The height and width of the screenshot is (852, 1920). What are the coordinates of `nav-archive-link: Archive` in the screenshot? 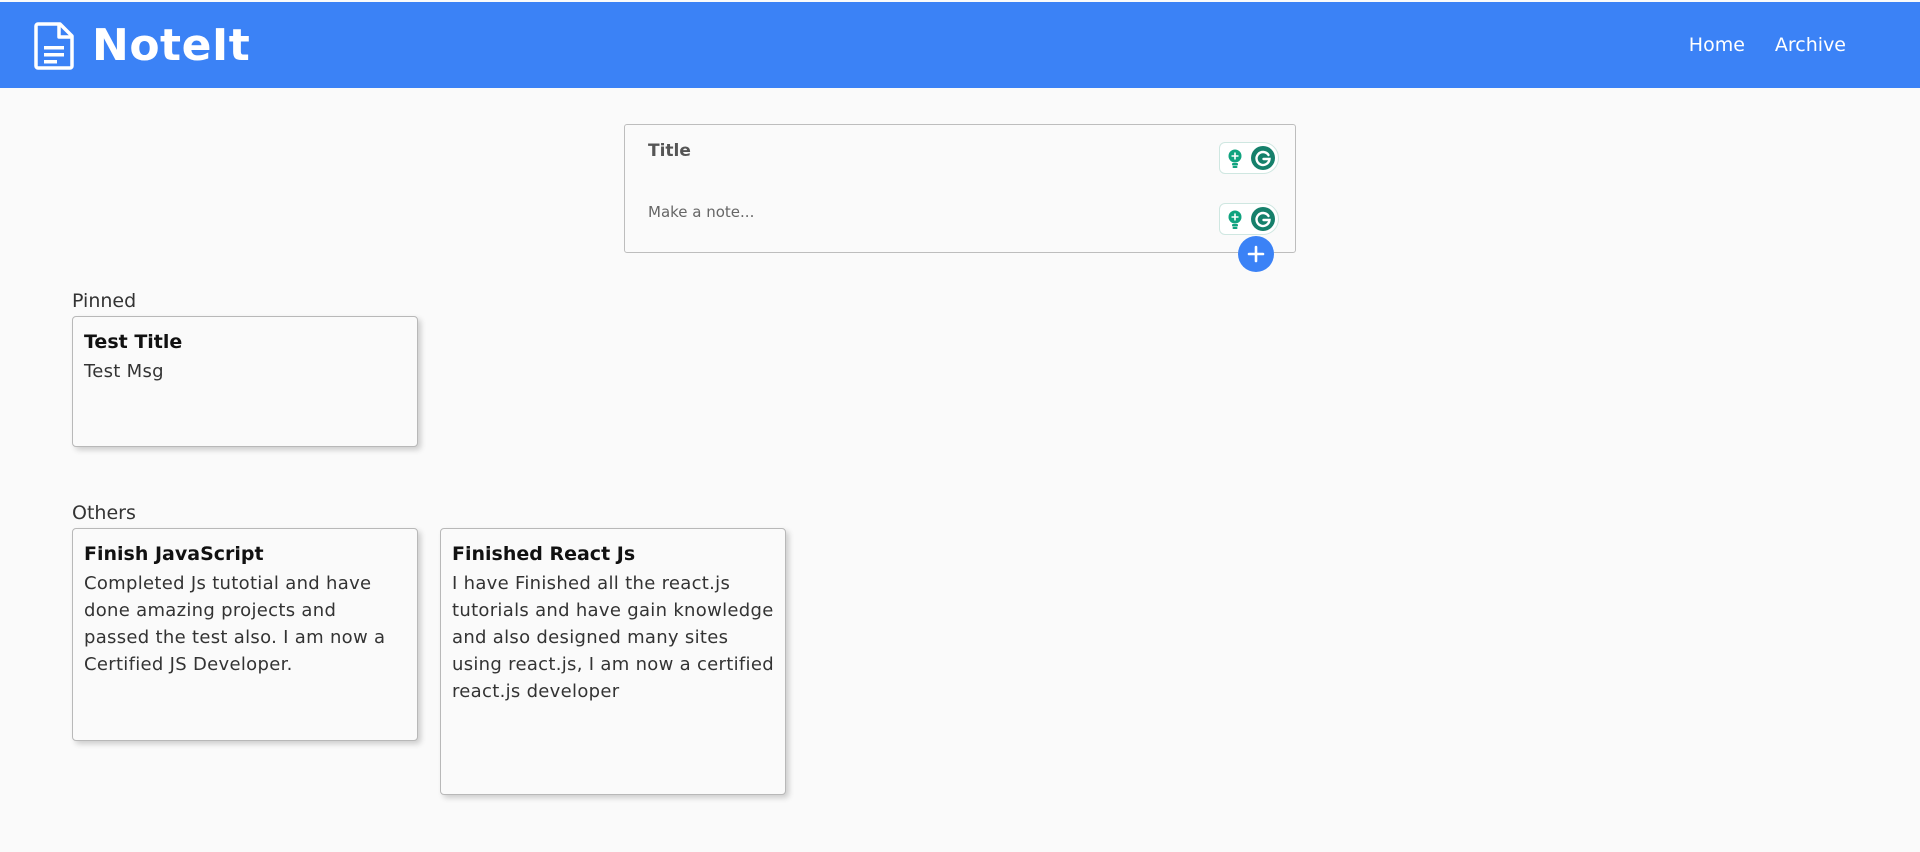 It's located at (1810, 45).